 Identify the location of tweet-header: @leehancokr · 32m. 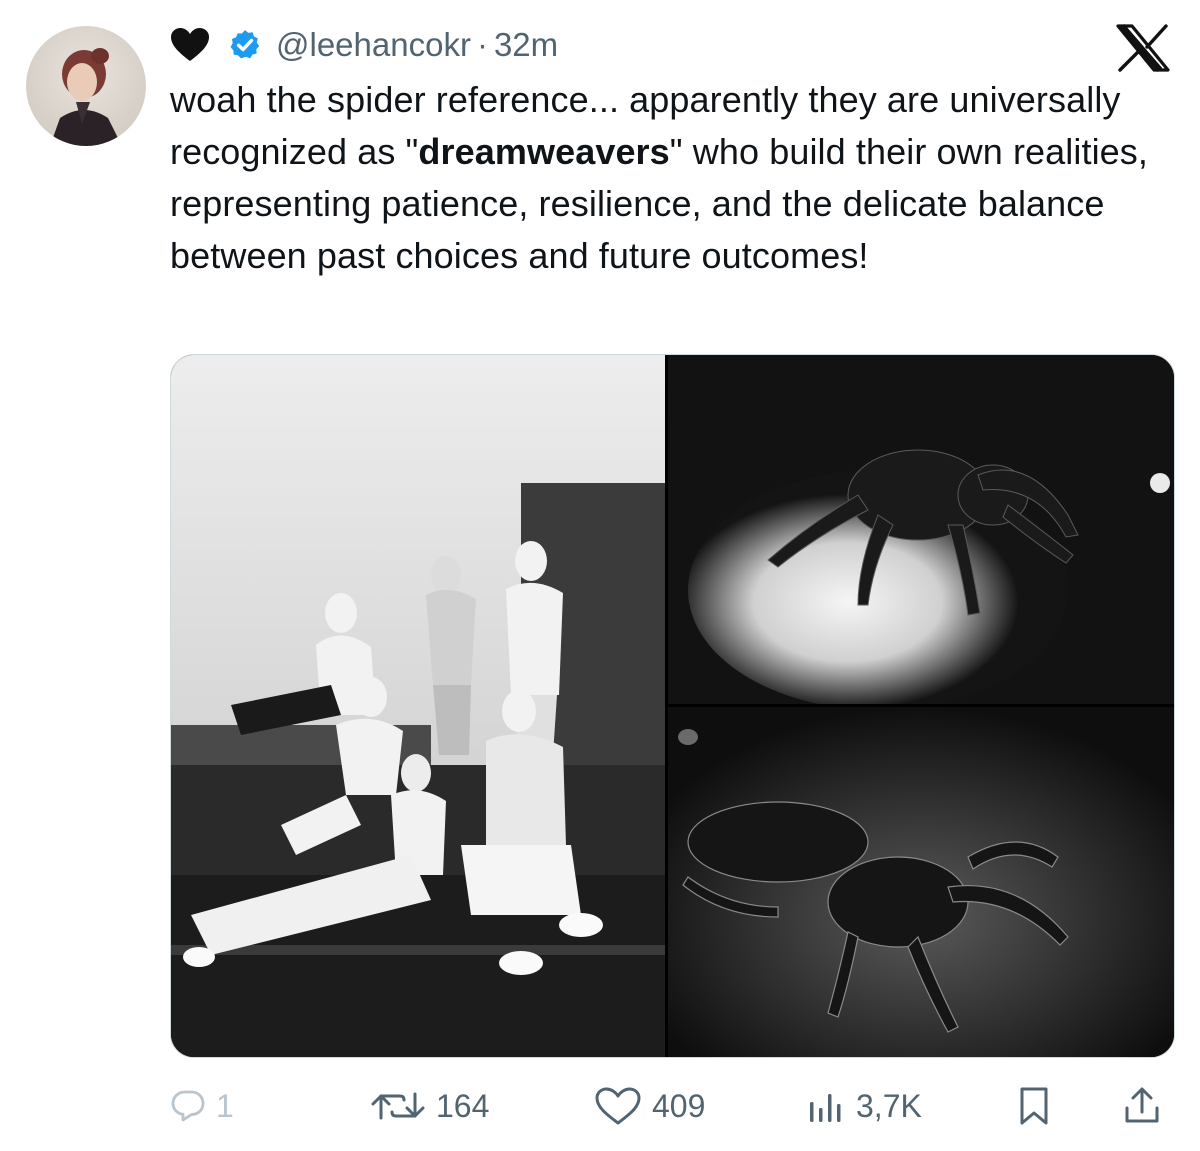
(364, 45).